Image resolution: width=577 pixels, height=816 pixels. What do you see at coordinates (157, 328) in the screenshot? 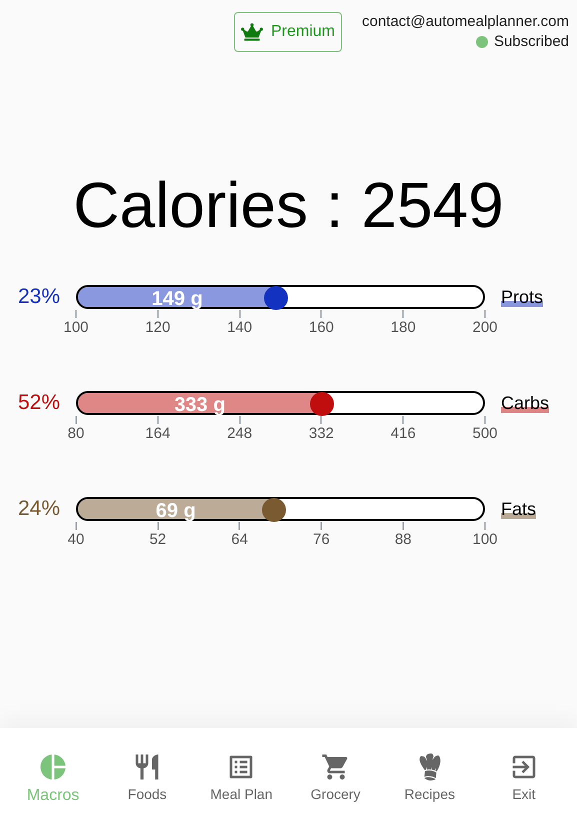
I see `tick-label: 120` at bounding box center [157, 328].